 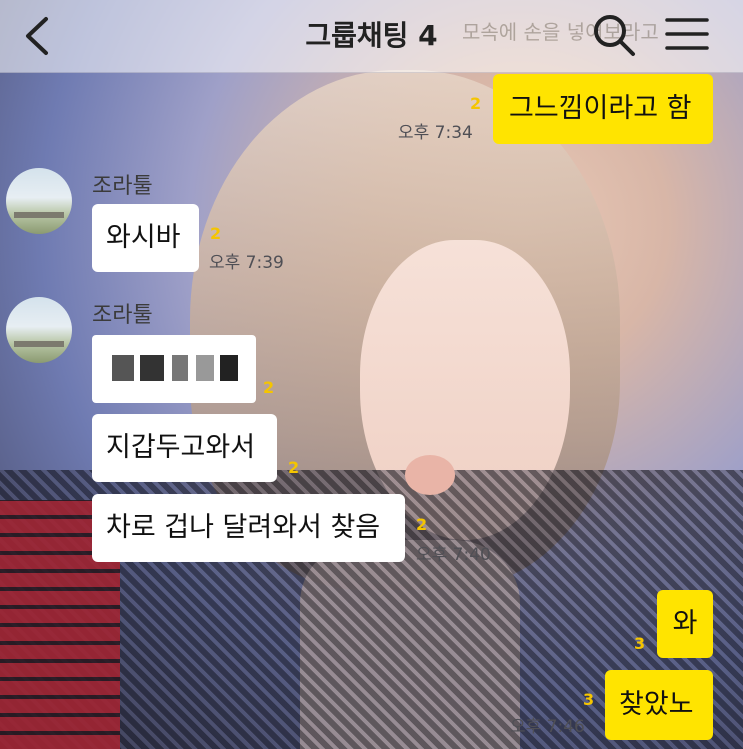 What do you see at coordinates (371, 72) in the screenshot?
I see `header-divider` at bounding box center [371, 72].